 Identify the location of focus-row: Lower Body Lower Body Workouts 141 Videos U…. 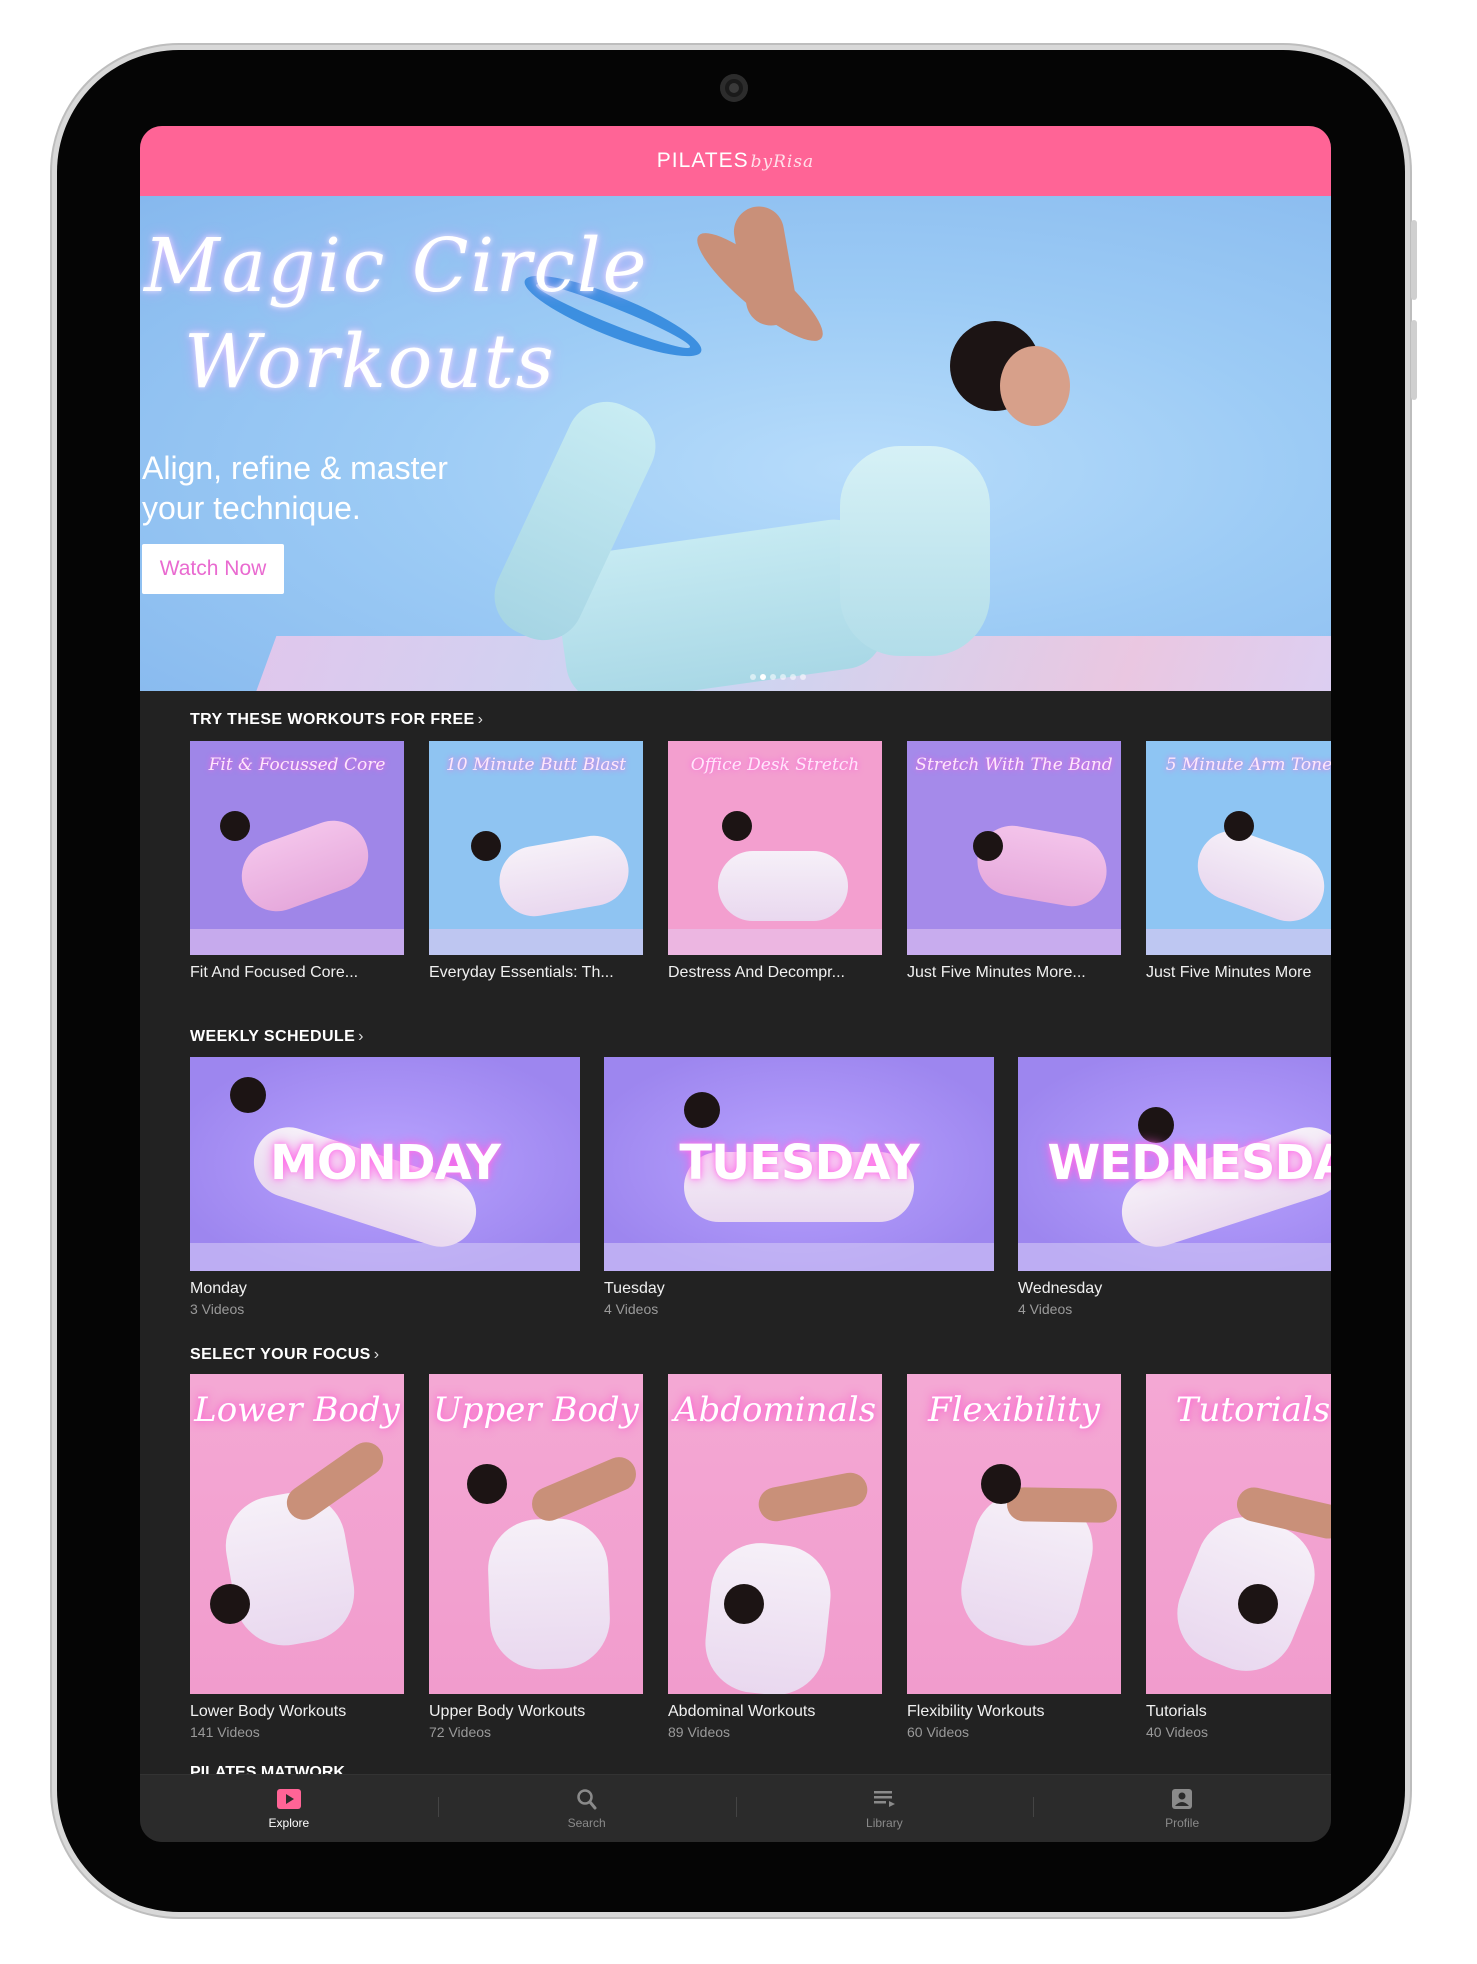
(760, 1557).